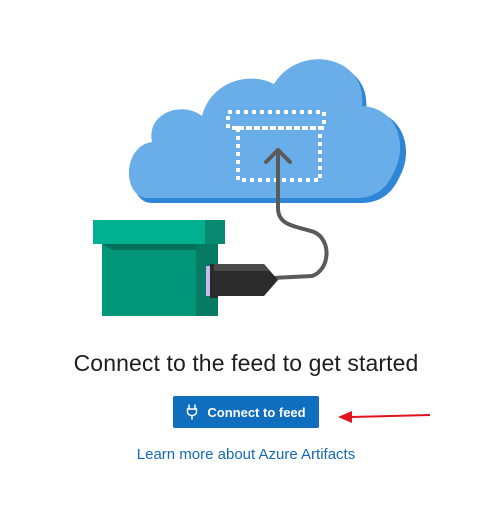 This screenshot has height=515, width=482. Describe the element at coordinates (242, 281) in the screenshot. I see `plug-connector-icon` at that location.